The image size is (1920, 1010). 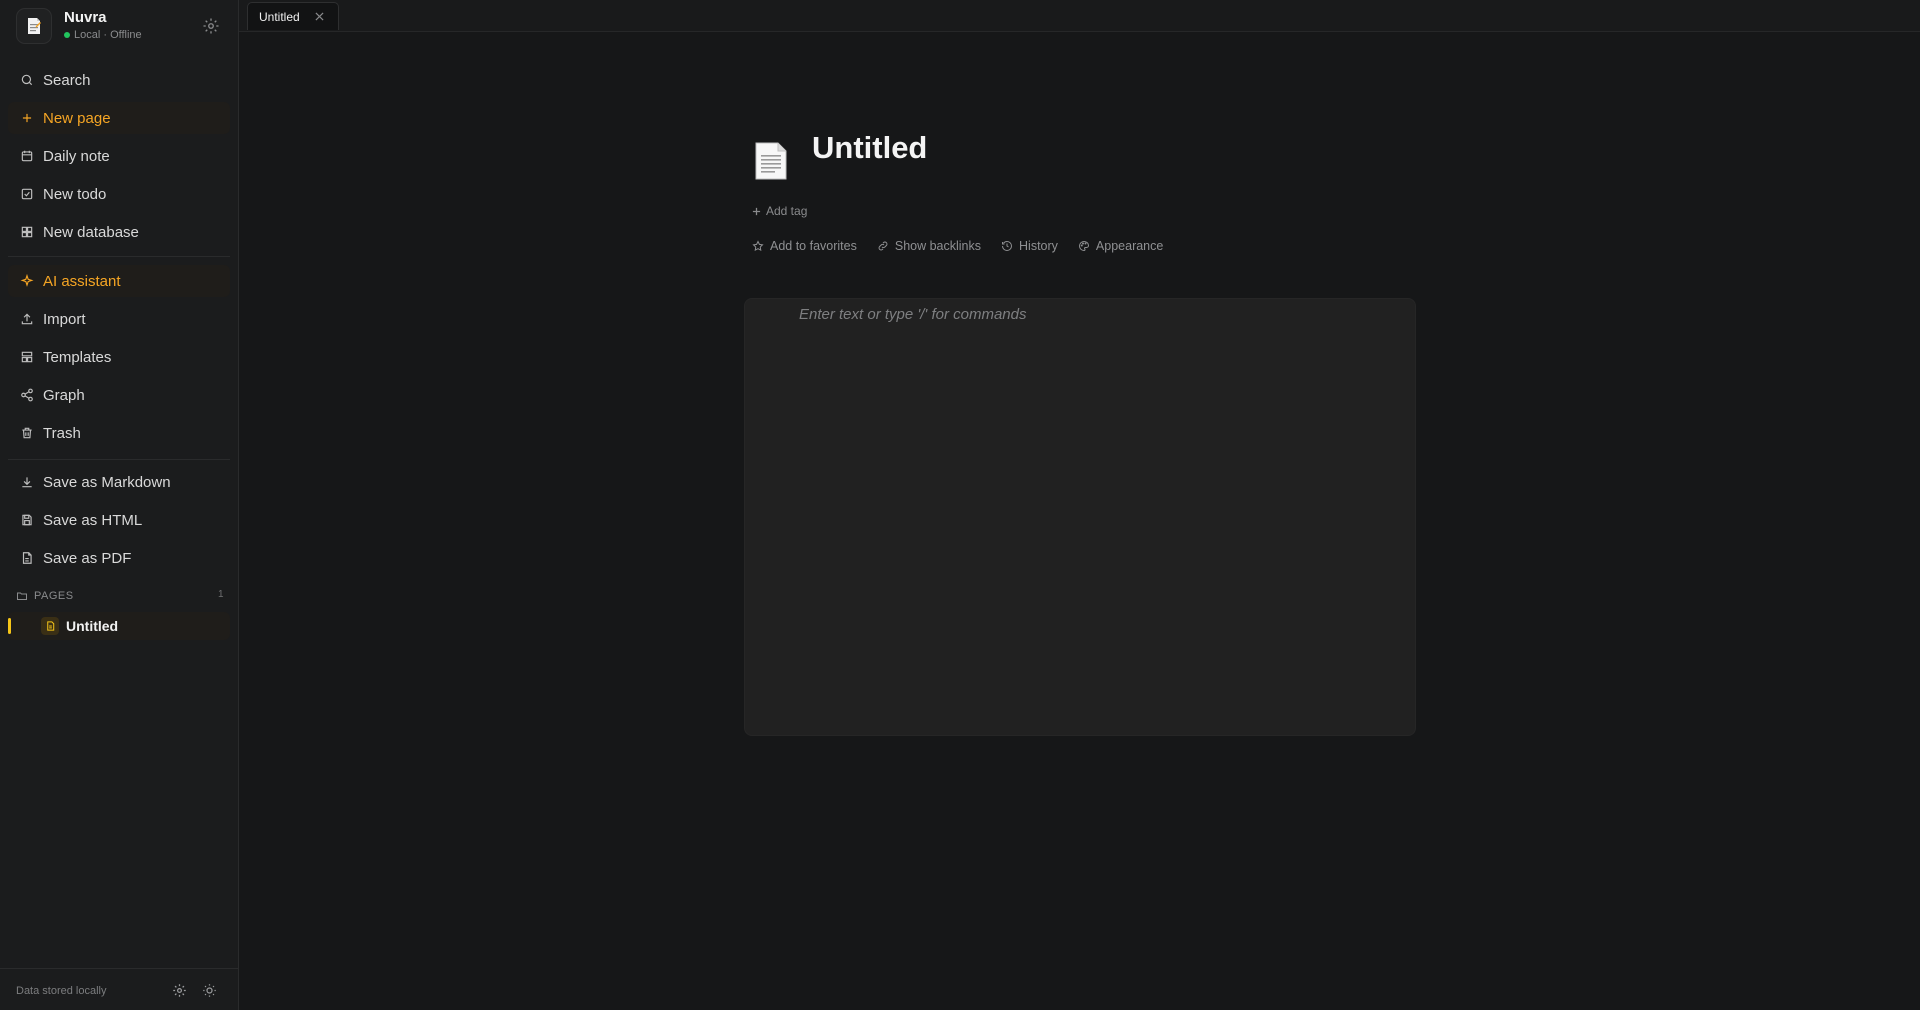 What do you see at coordinates (27, 395) in the screenshot?
I see `share-icon` at bounding box center [27, 395].